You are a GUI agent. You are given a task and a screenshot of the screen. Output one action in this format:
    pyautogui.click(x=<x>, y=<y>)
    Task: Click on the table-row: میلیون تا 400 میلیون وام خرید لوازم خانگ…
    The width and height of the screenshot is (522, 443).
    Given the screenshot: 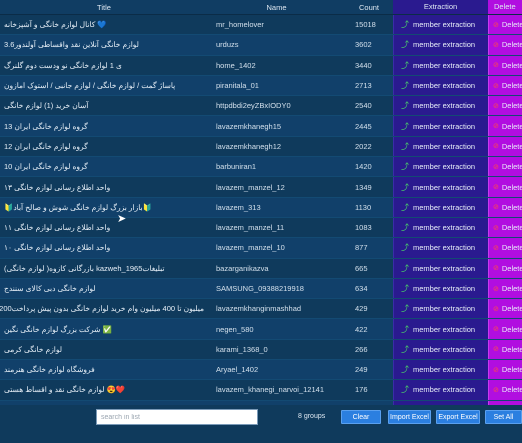 What is the action you would take?
    pyautogui.click(x=261, y=309)
    